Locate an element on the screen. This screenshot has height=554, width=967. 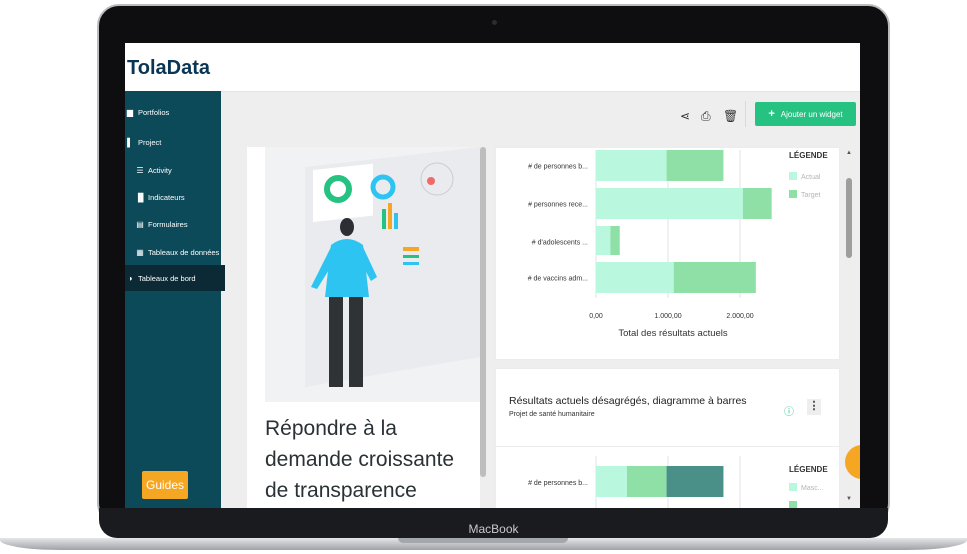
sidebar-item-project: ▌ Project is located at coordinates (143, 142).